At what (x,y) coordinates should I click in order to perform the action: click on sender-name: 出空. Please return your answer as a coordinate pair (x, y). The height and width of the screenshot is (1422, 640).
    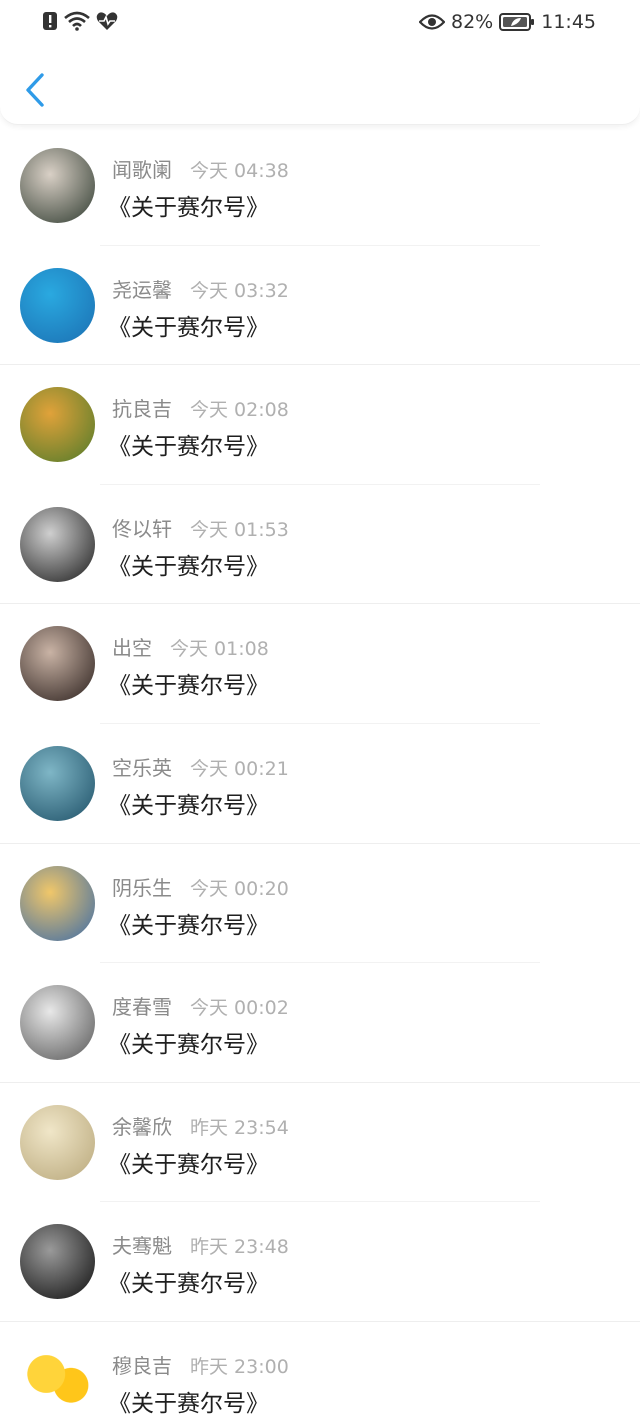
    Looking at the image, I should click on (132, 648).